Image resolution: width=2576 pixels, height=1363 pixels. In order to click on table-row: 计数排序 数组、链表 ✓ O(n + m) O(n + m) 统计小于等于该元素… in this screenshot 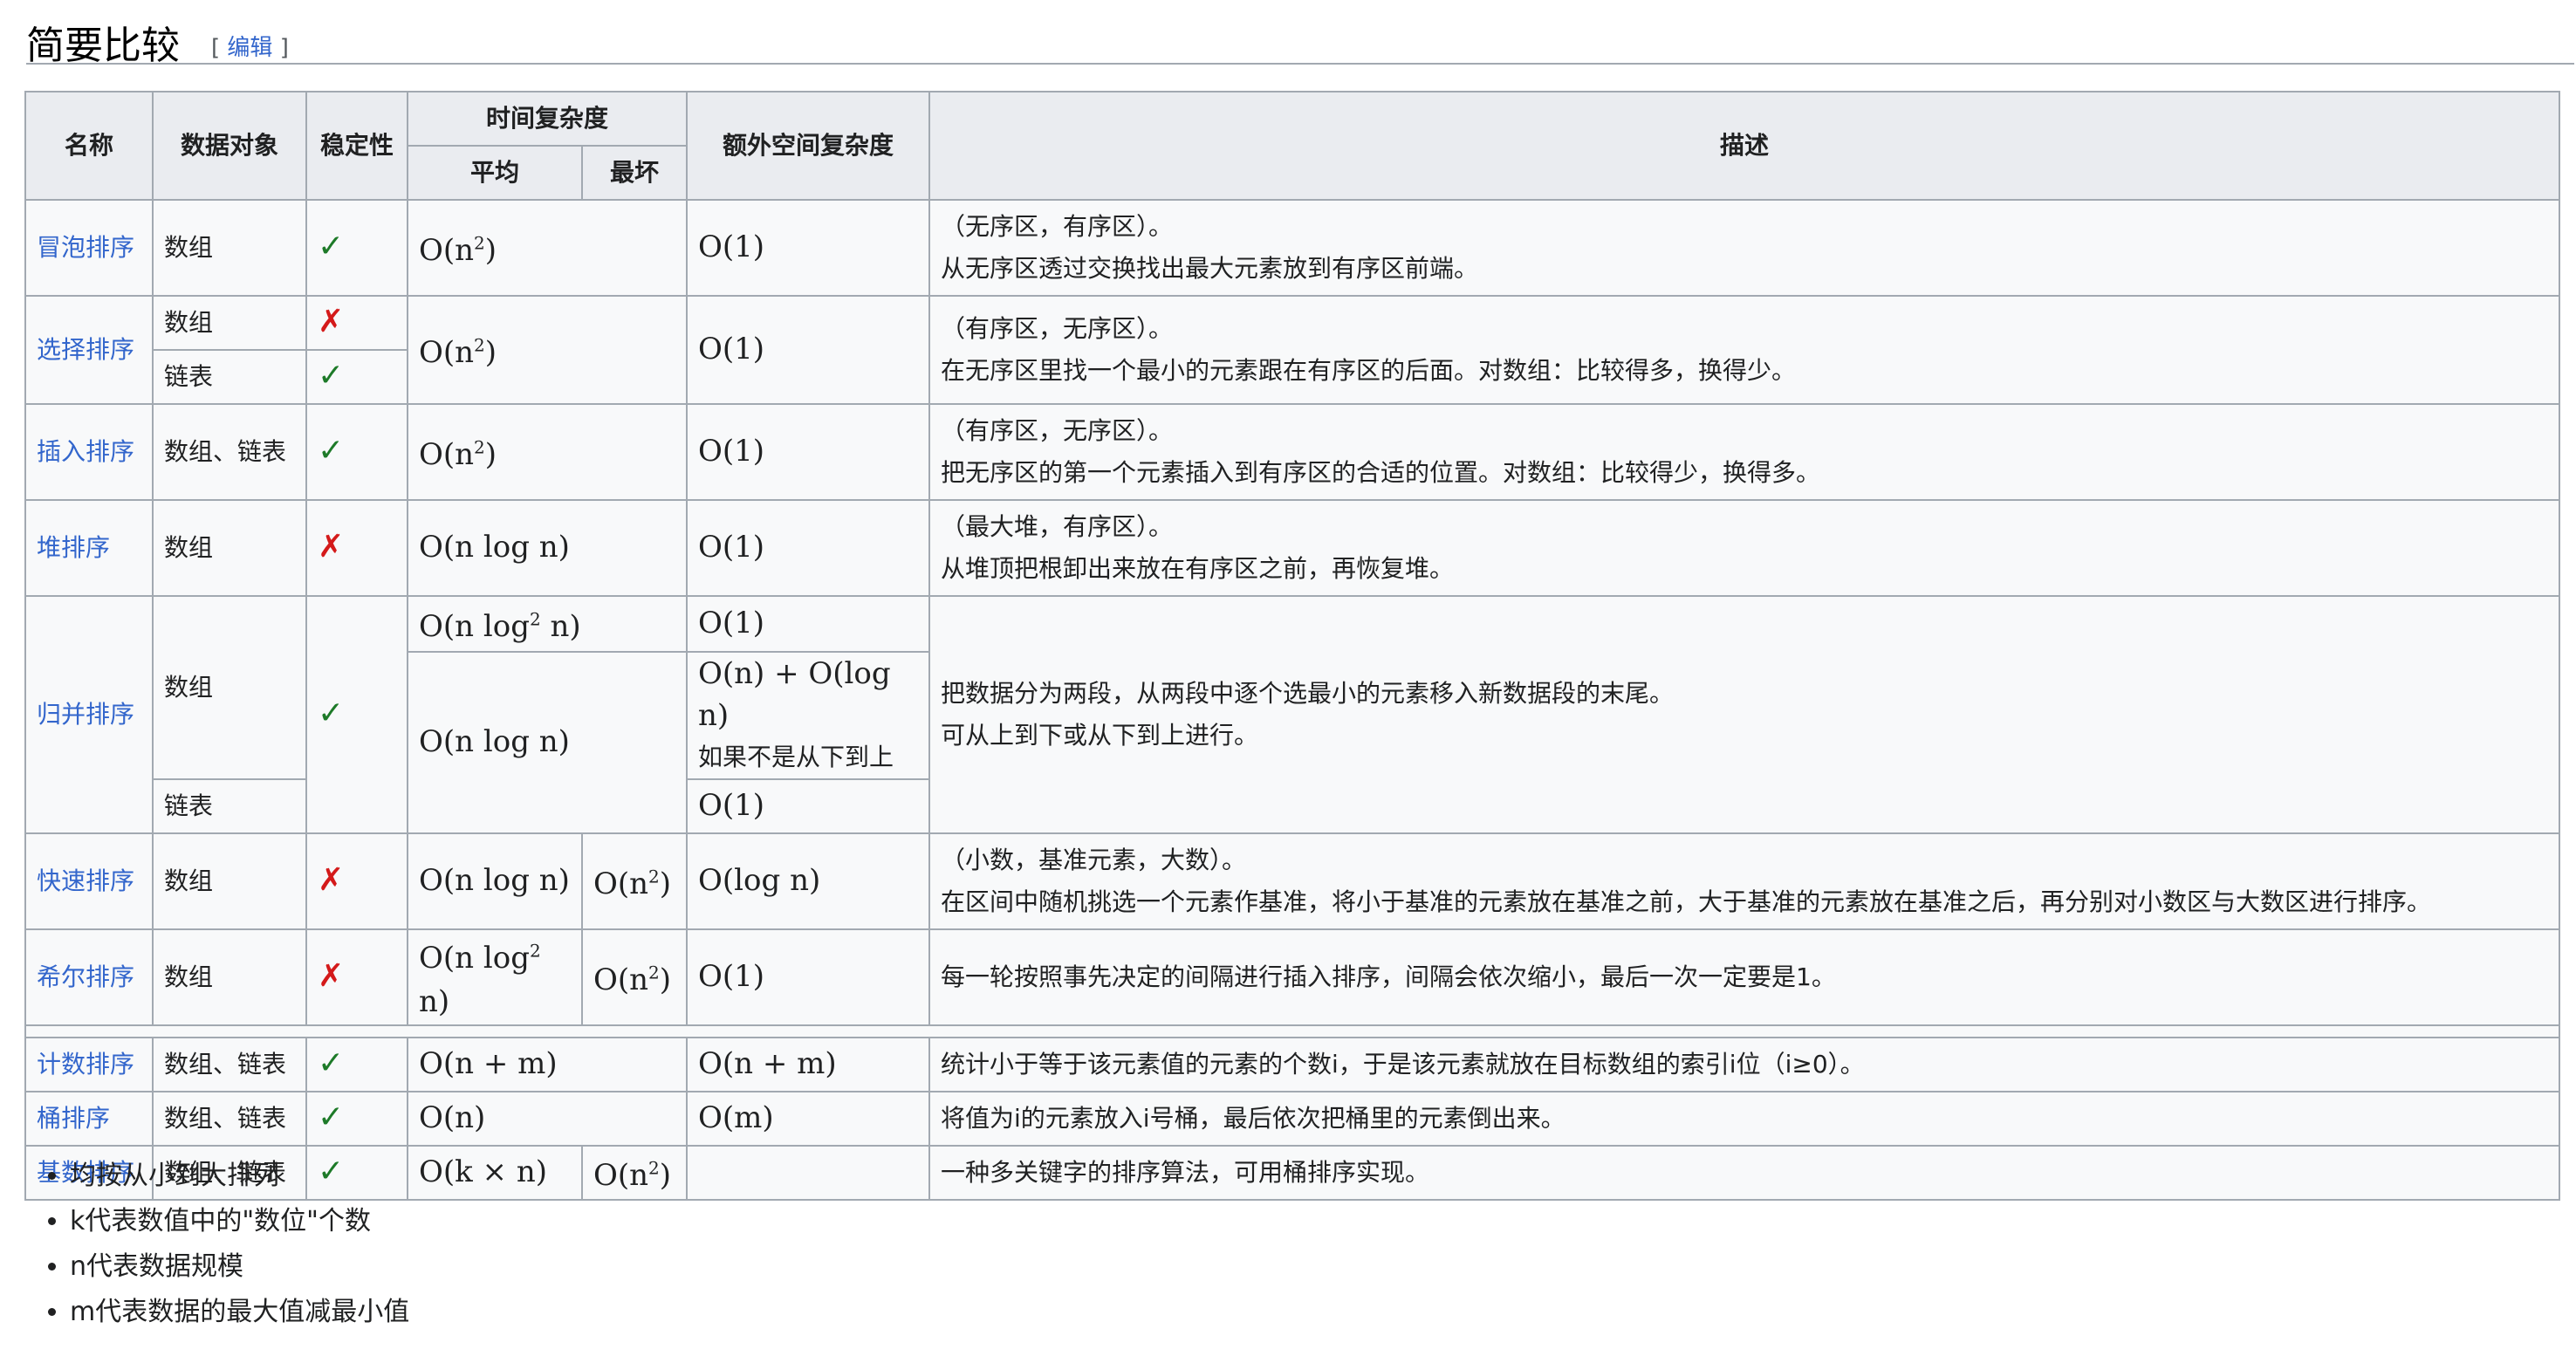, I will do `click(1292, 1065)`.